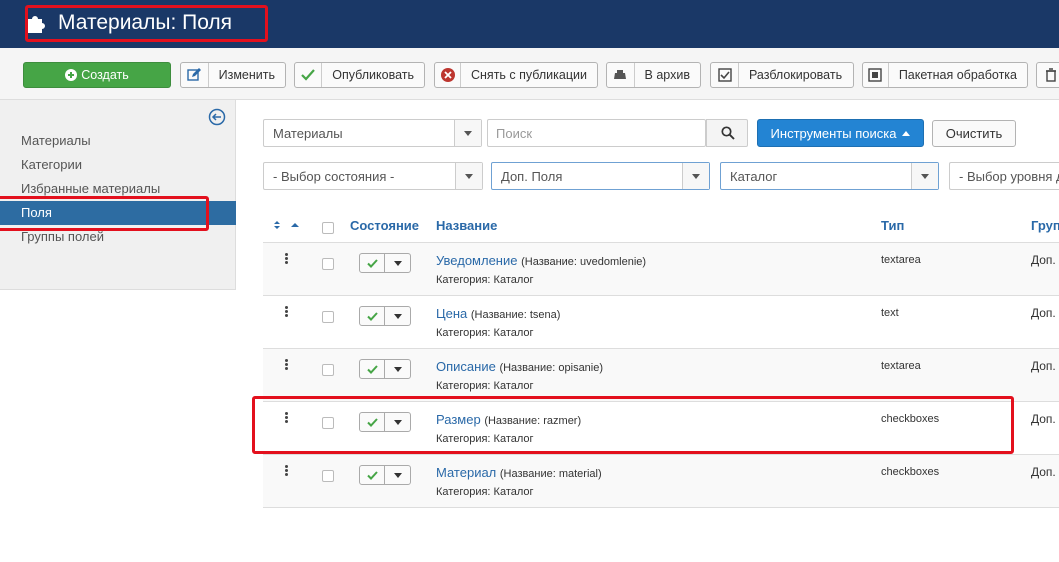 The height and width of the screenshot is (562, 1059). What do you see at coordinates (118, 237) in the screenshot?
I see `sidebar-item-field-groups: Группы полей` at bounding box center [118, 237].